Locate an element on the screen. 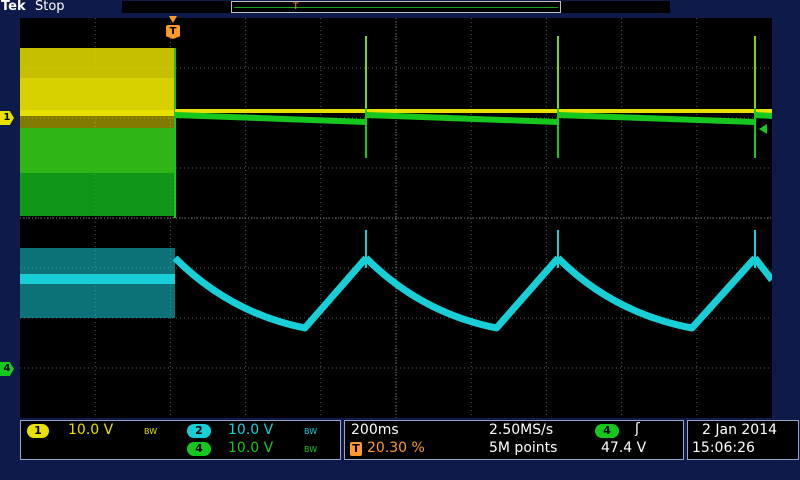 The width and height of the screenshot is (800, 480). ch4-badge: 4 is located at coordinates (199, 449).